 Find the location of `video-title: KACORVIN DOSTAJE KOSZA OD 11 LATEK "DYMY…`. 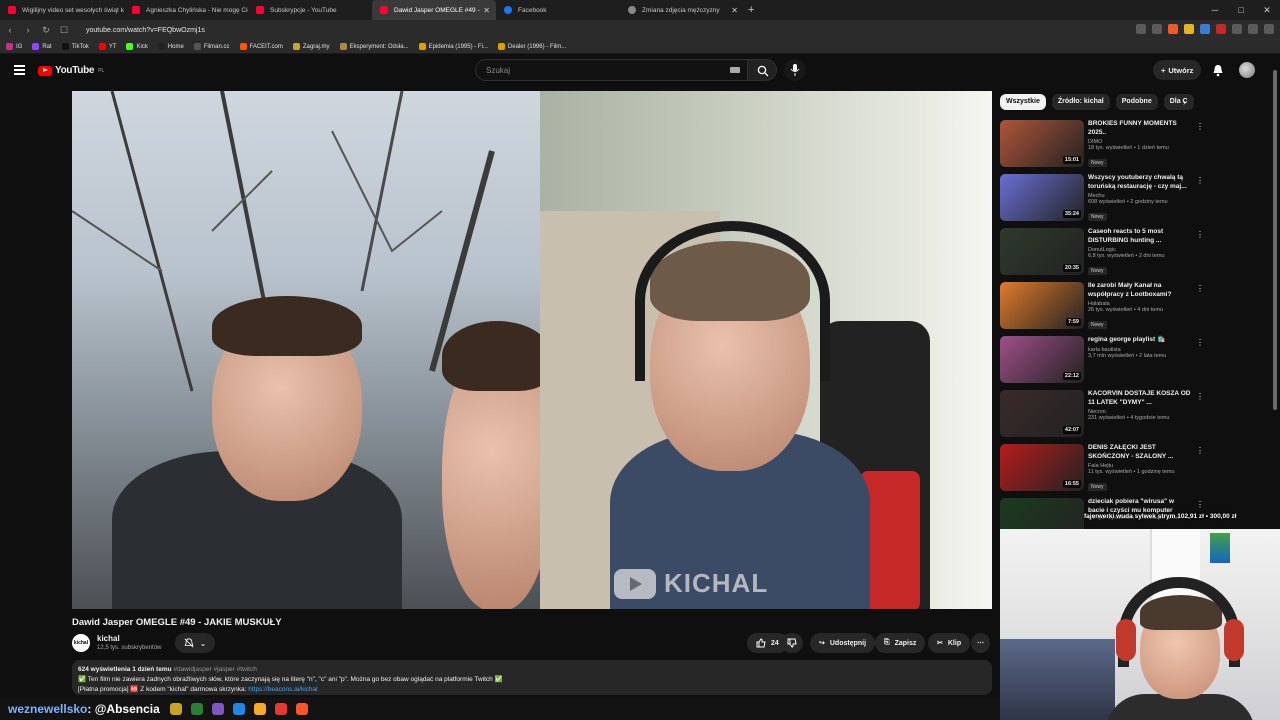

video-title: KACORVIN DOSTAJE KOSZA OD 11 LATEK "DYMY… is located at coordinates (1140, 398).